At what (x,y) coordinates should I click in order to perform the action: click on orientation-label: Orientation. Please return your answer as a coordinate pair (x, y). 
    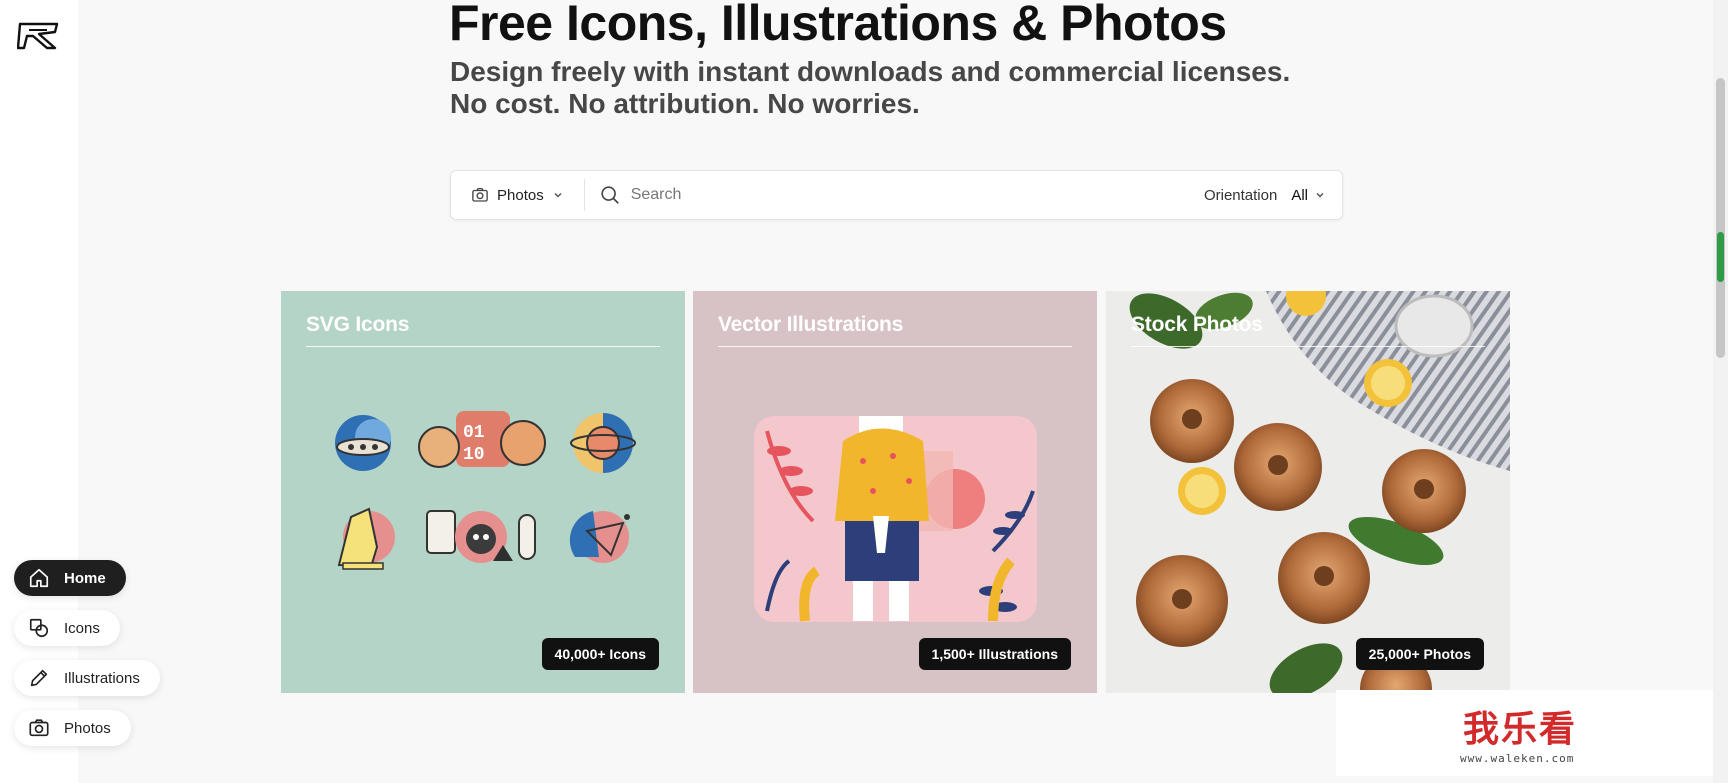
    Looking at the image, I should click on (1240, 195).